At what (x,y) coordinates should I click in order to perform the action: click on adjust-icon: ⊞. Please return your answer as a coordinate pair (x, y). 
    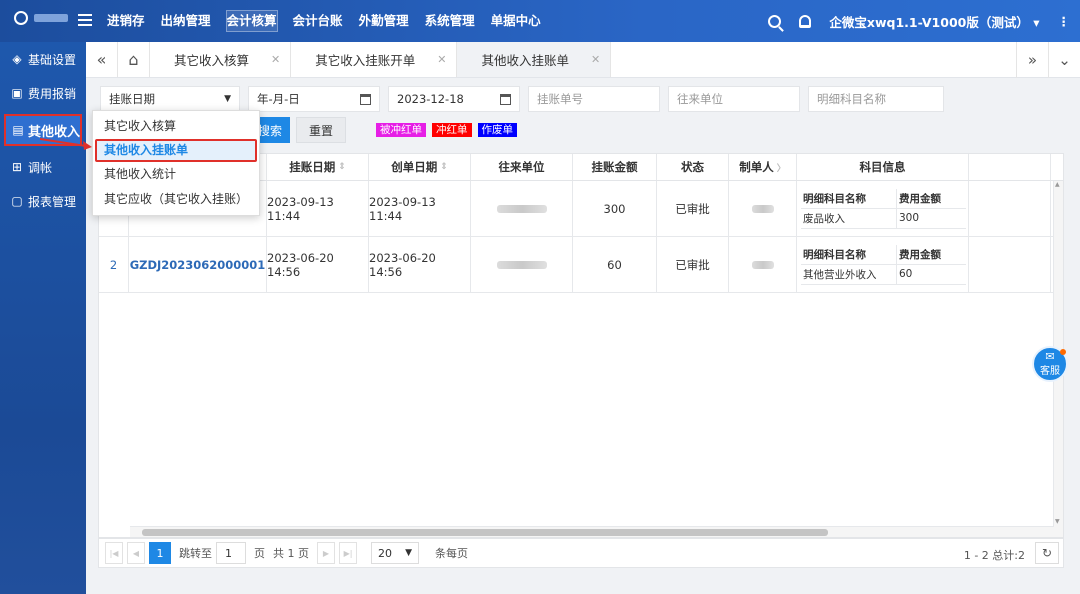
    Looking at the image, I should click on (17, 167).